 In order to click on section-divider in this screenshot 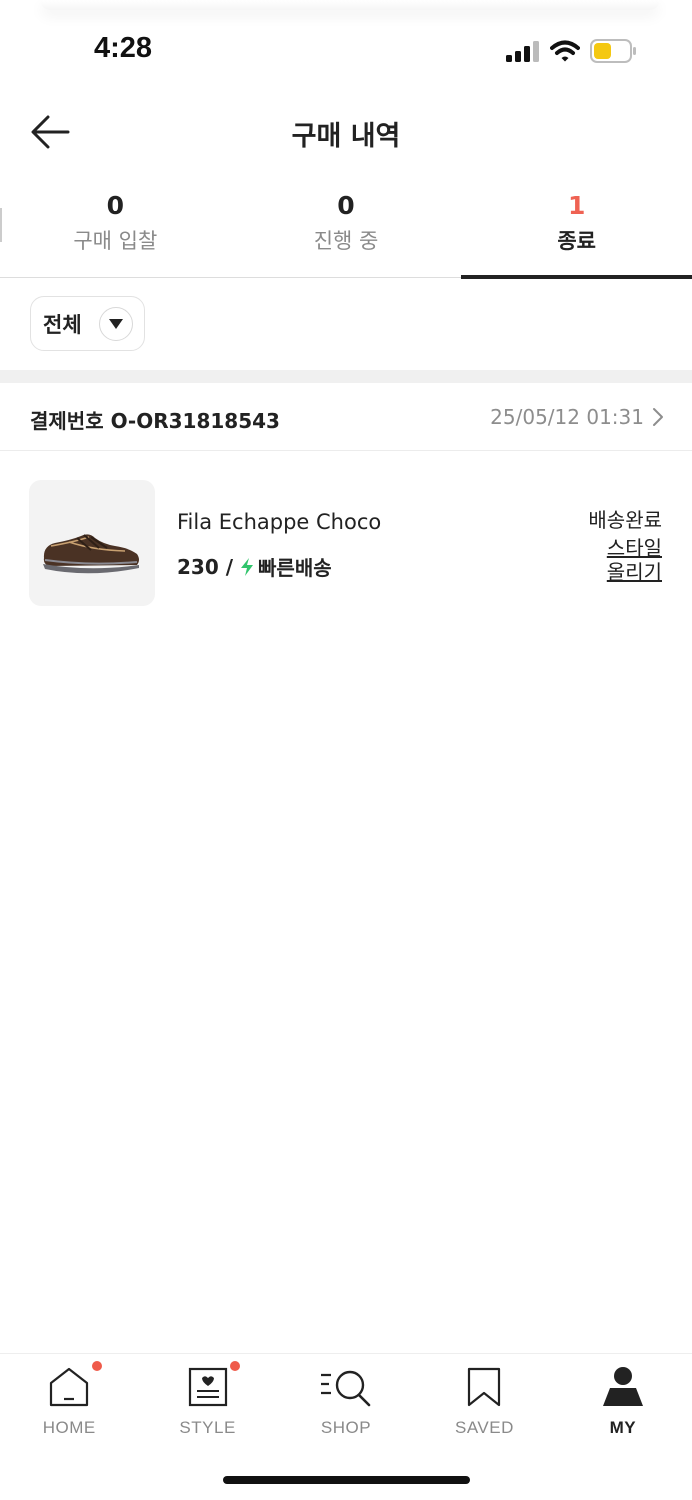, I will do `click(346, 376)`.